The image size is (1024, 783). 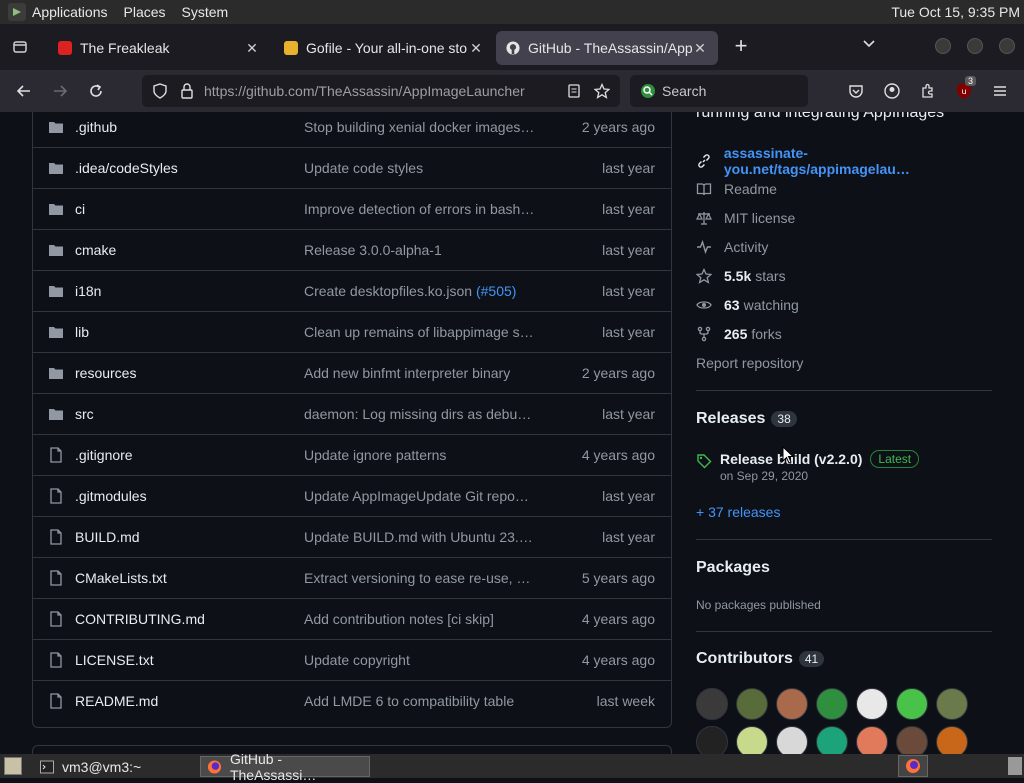 I want to click on file-name: .gitignore, so click(x=104, y=455).